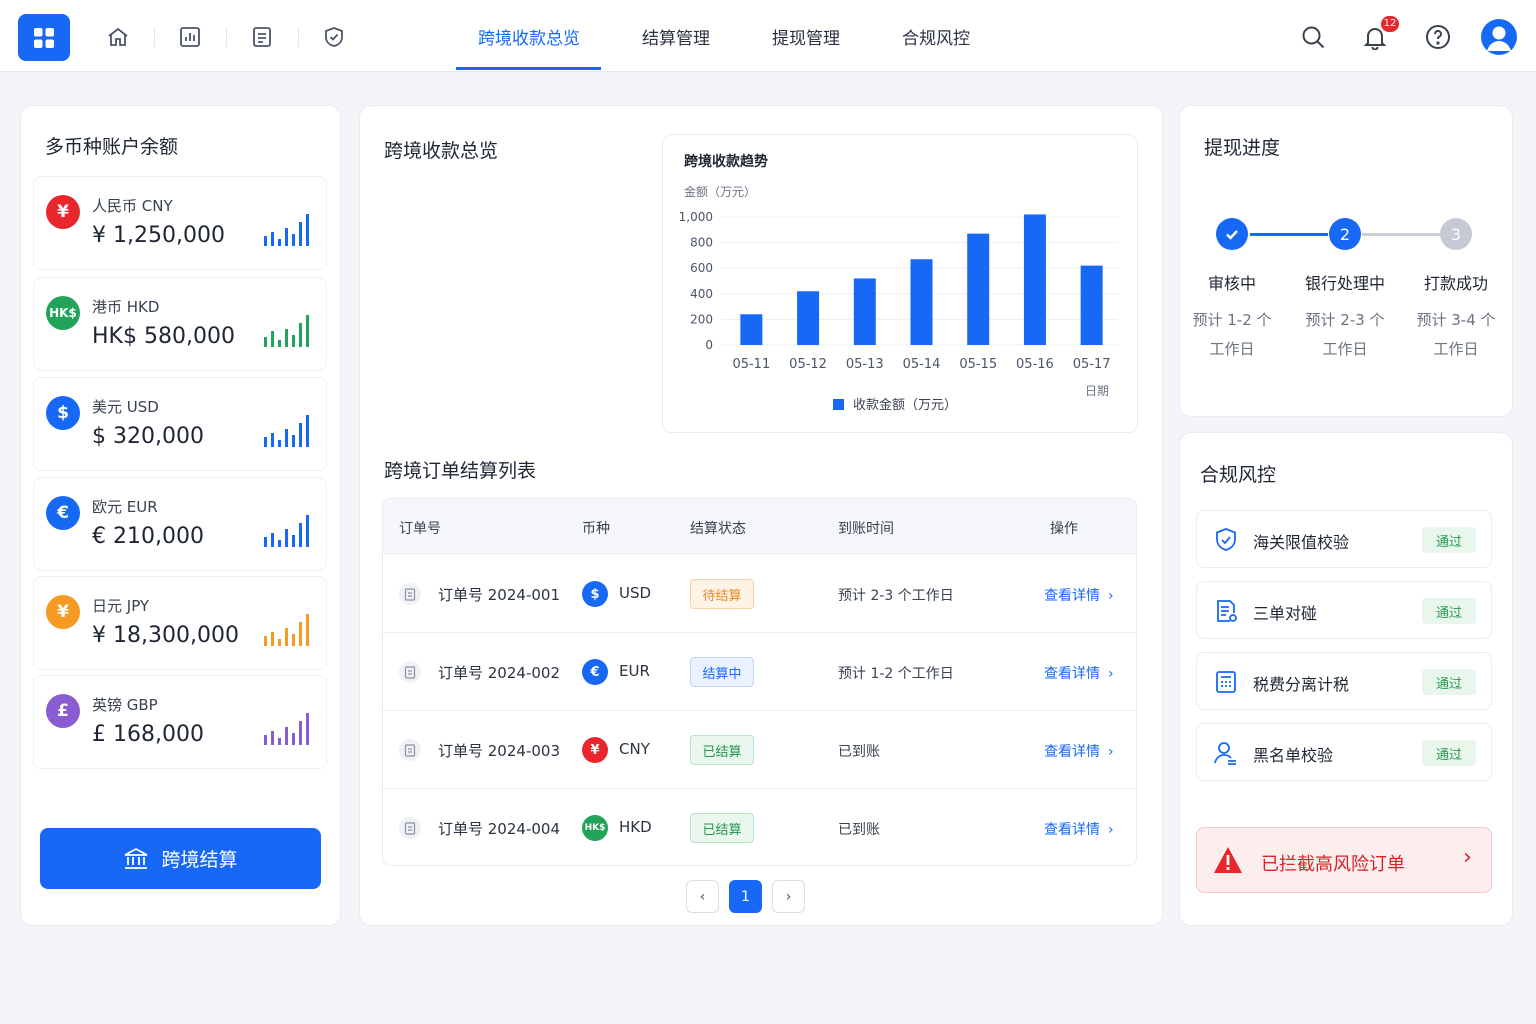 The height and width of the screenshot is (1024, 1536). What do you see at coordinates (125, 407) in the screenshot?
I see `account-name: 美元 USD` at bounding box center [125, 407].